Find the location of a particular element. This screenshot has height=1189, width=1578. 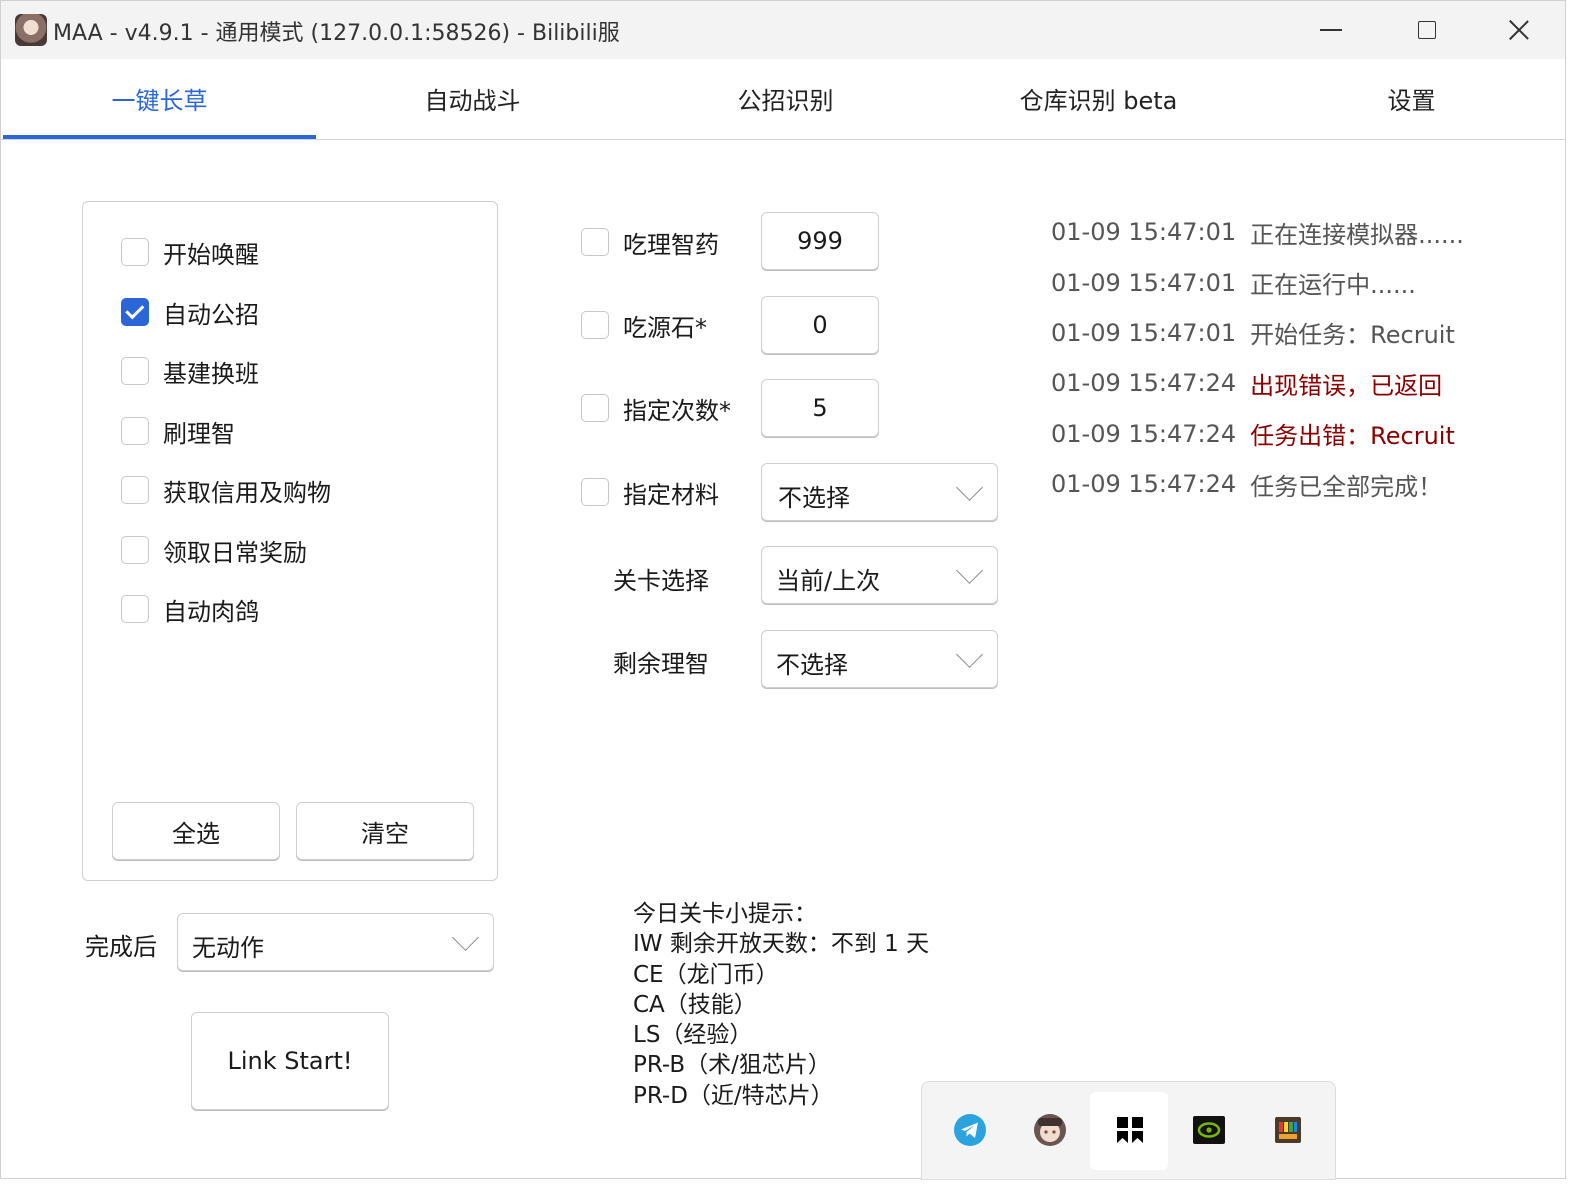

stage-select: 当前/上次 is located at coordinates (879, 575).